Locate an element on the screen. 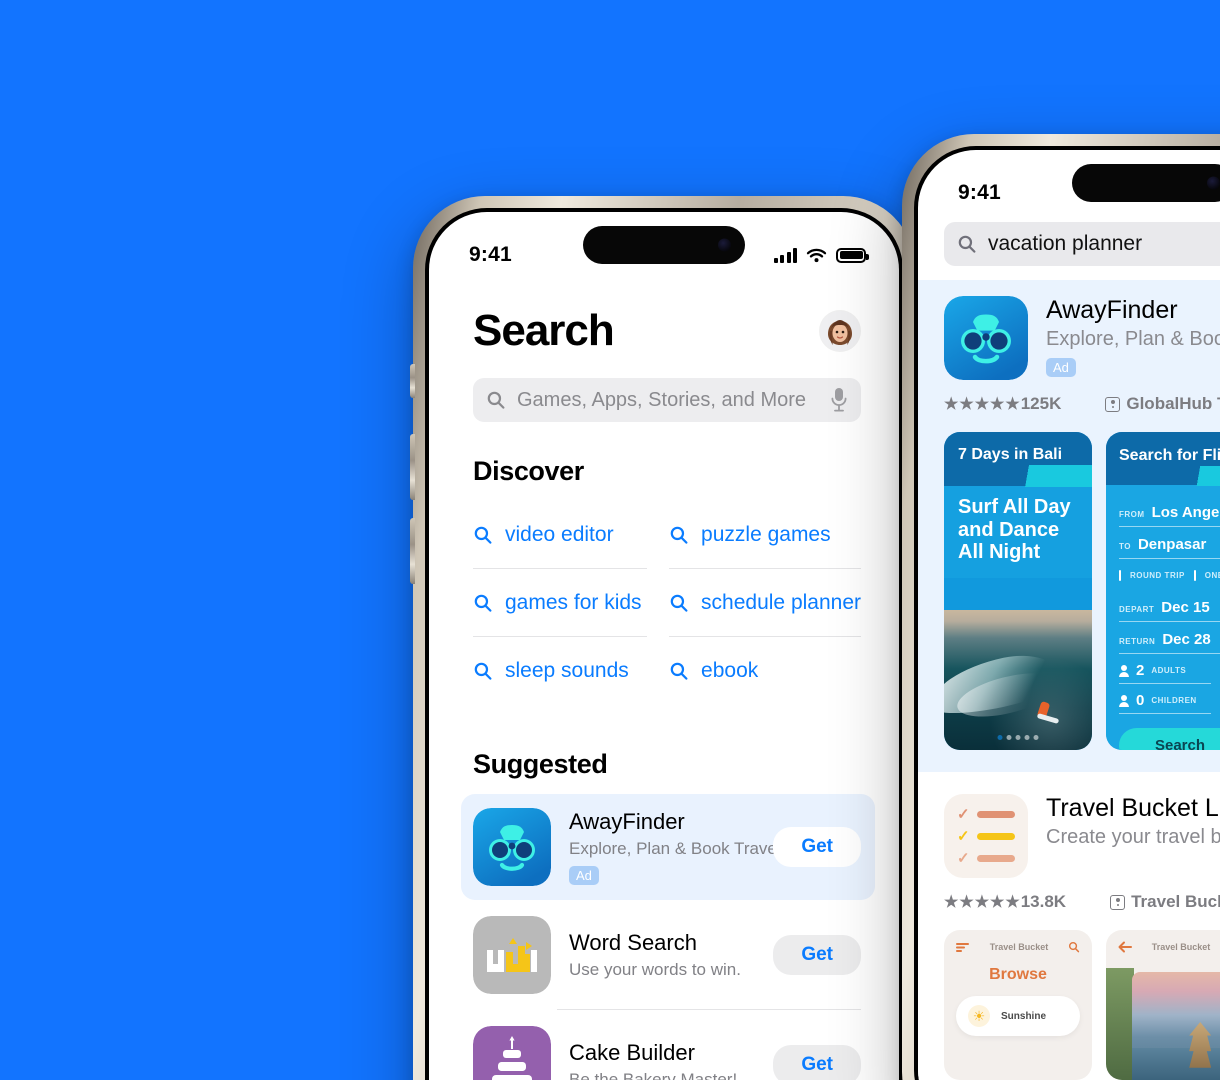 The image size is (1220, 1080). word-search-app-icon is located at coordinates (512, 955).